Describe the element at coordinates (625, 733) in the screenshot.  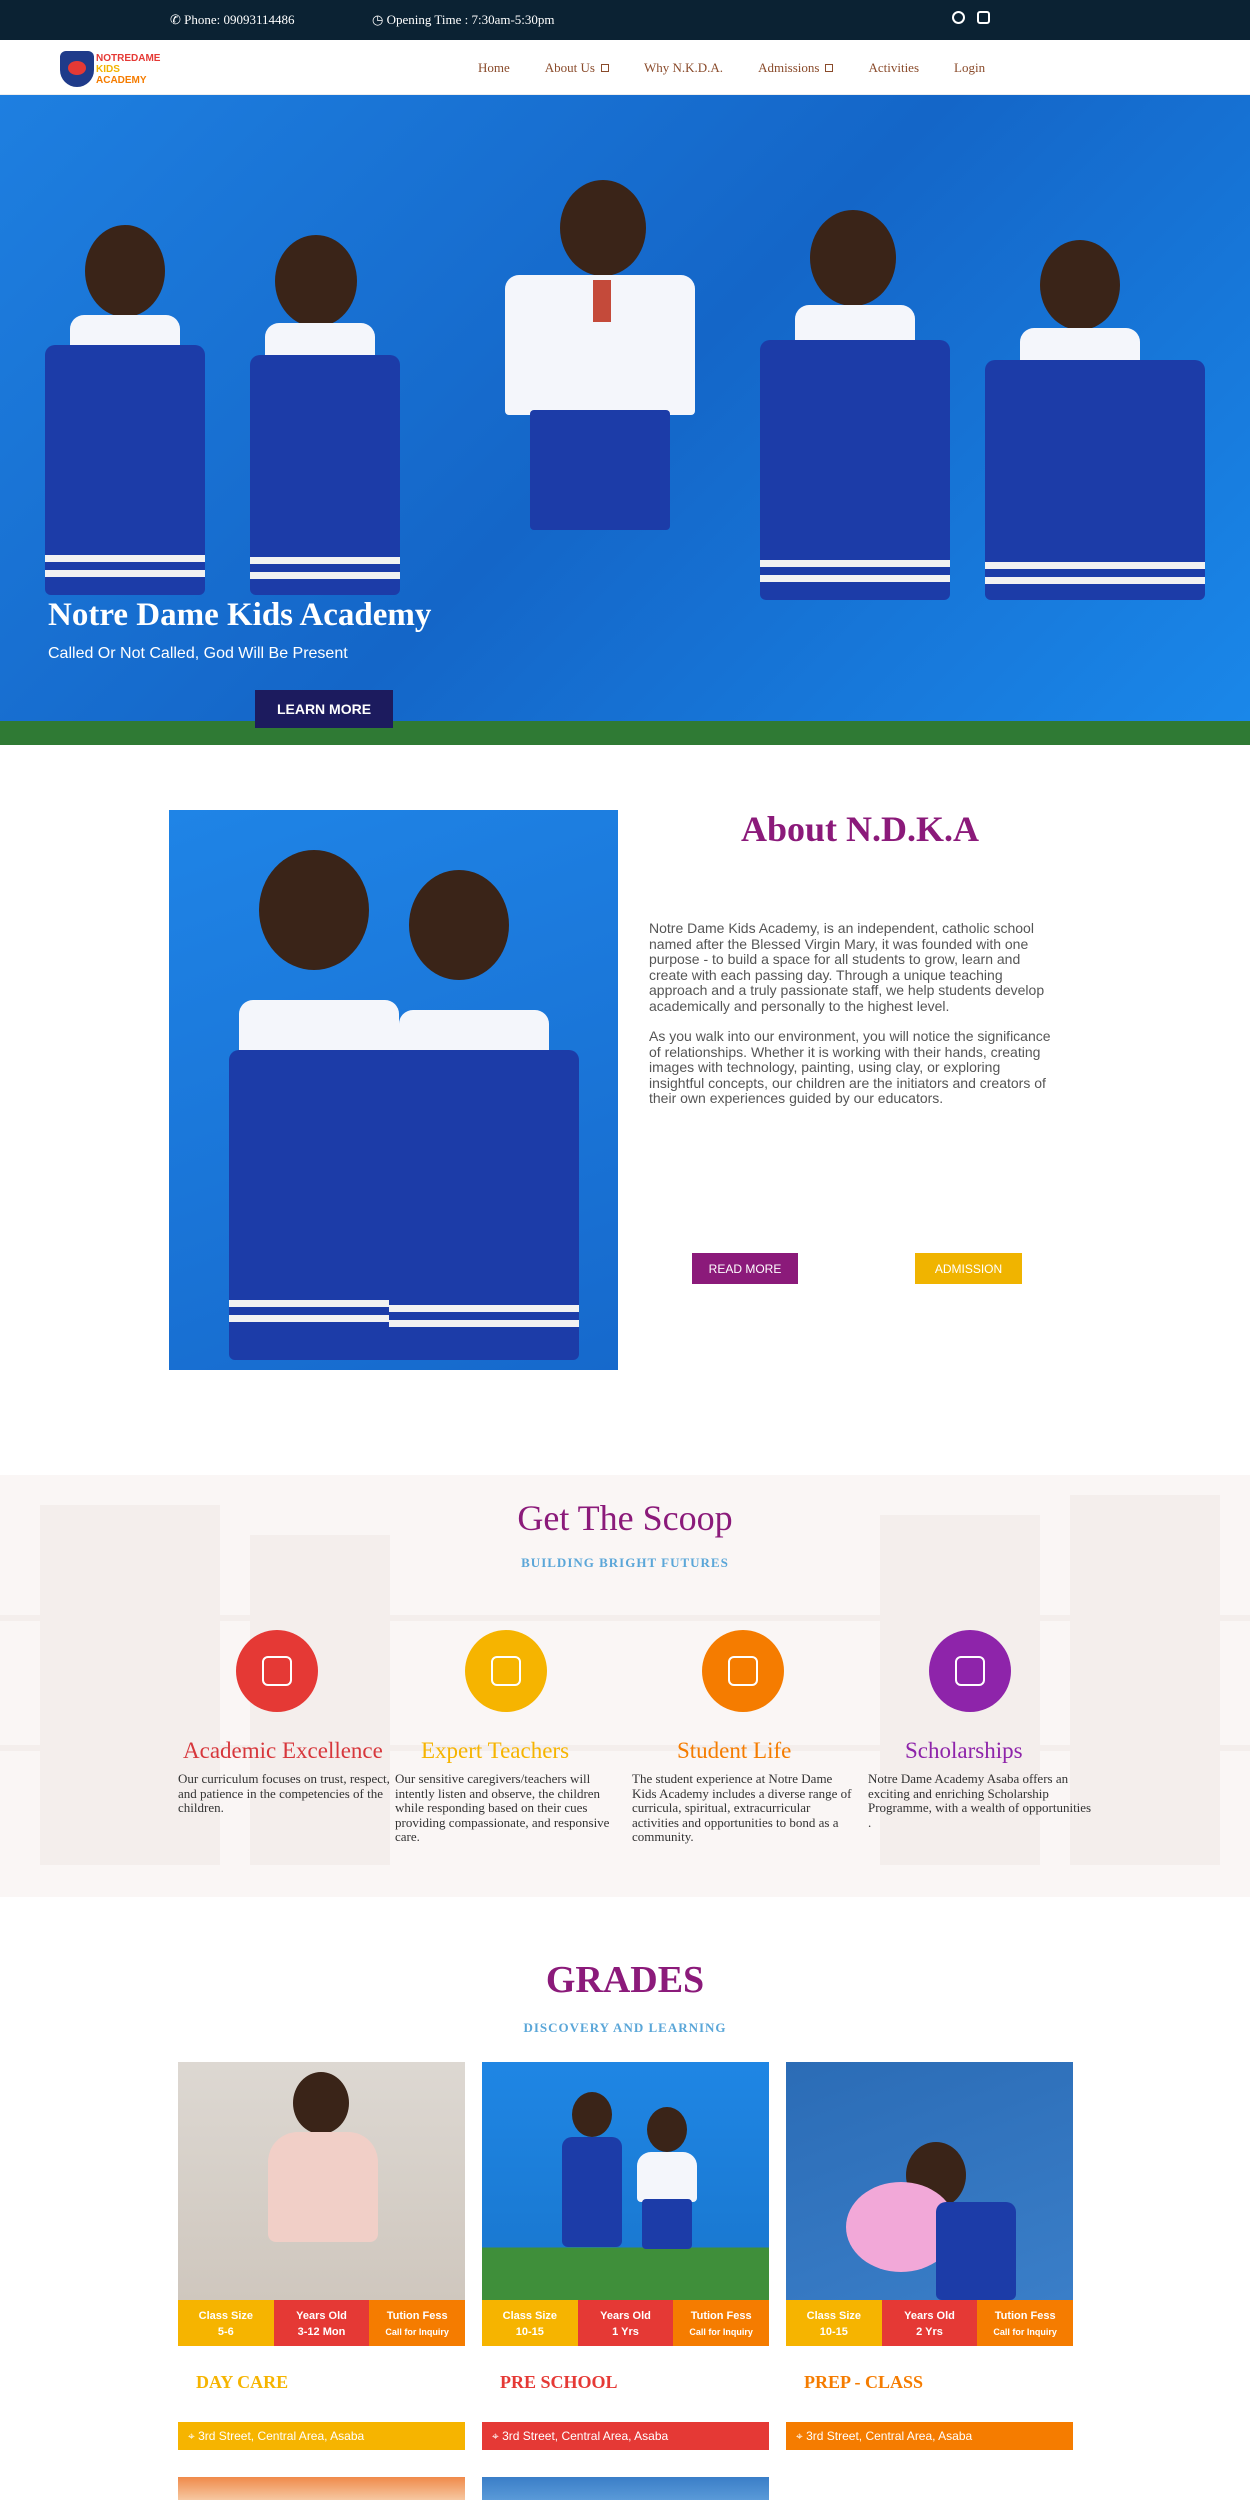
I see `grass` at that location.